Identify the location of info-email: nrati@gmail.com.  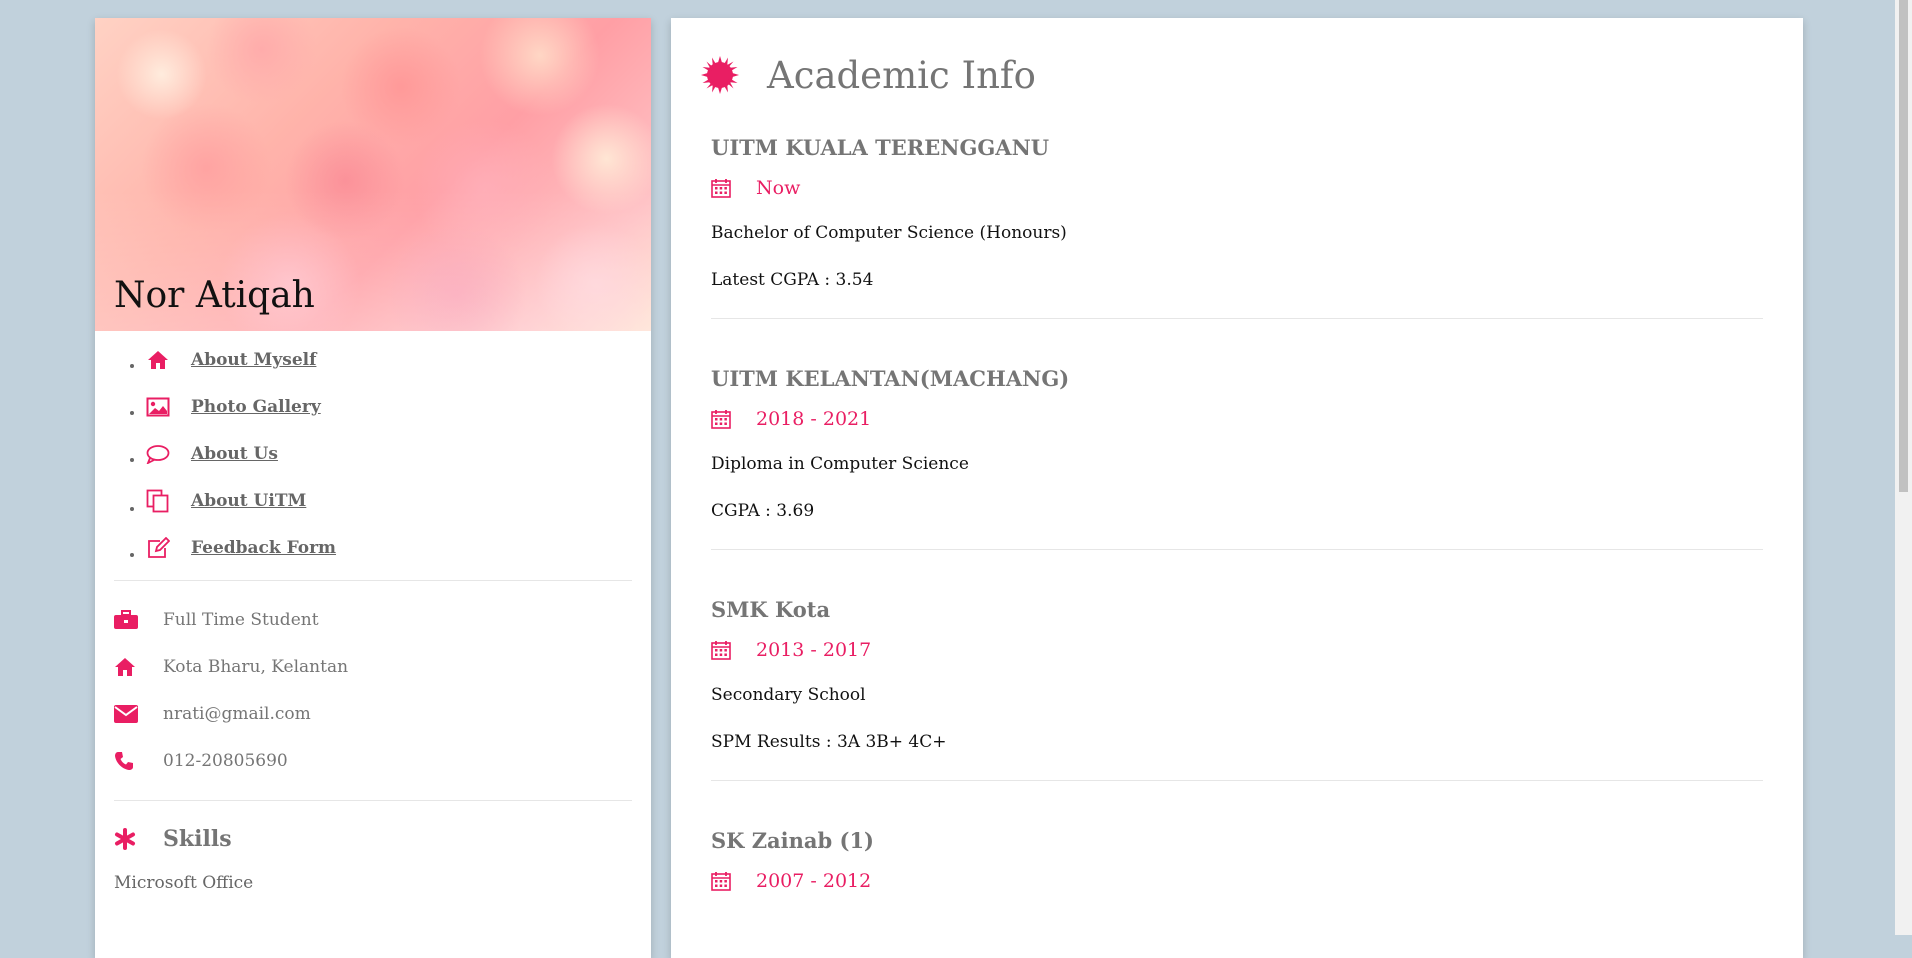
(373, 713).